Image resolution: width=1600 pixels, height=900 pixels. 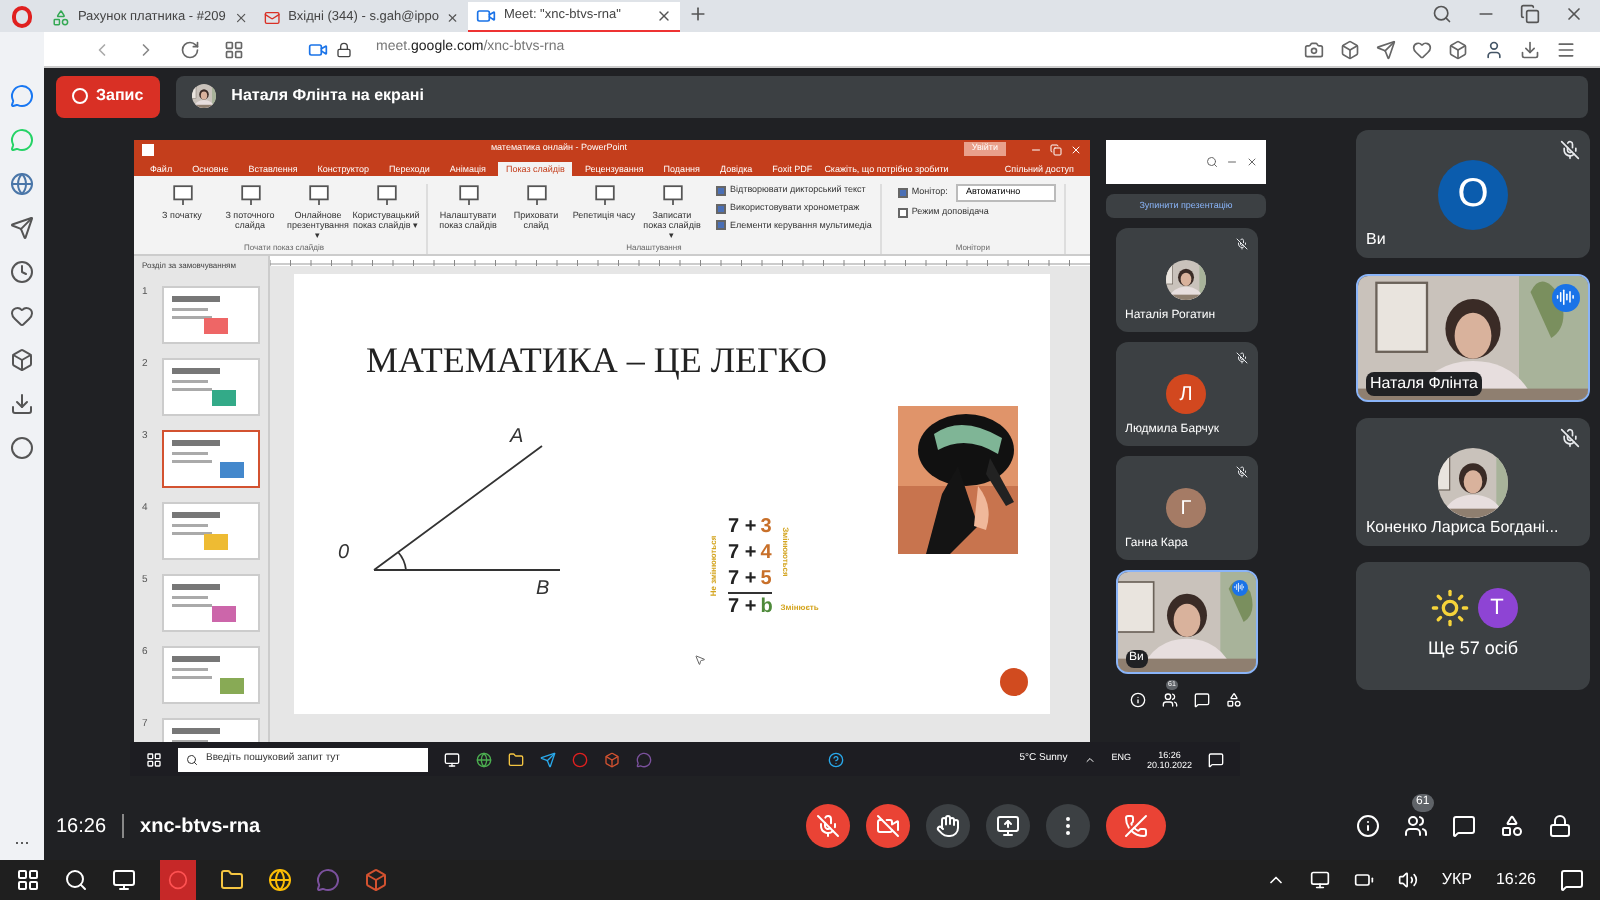 I want to click on raise-hand-button, so click(x=948, y=826).